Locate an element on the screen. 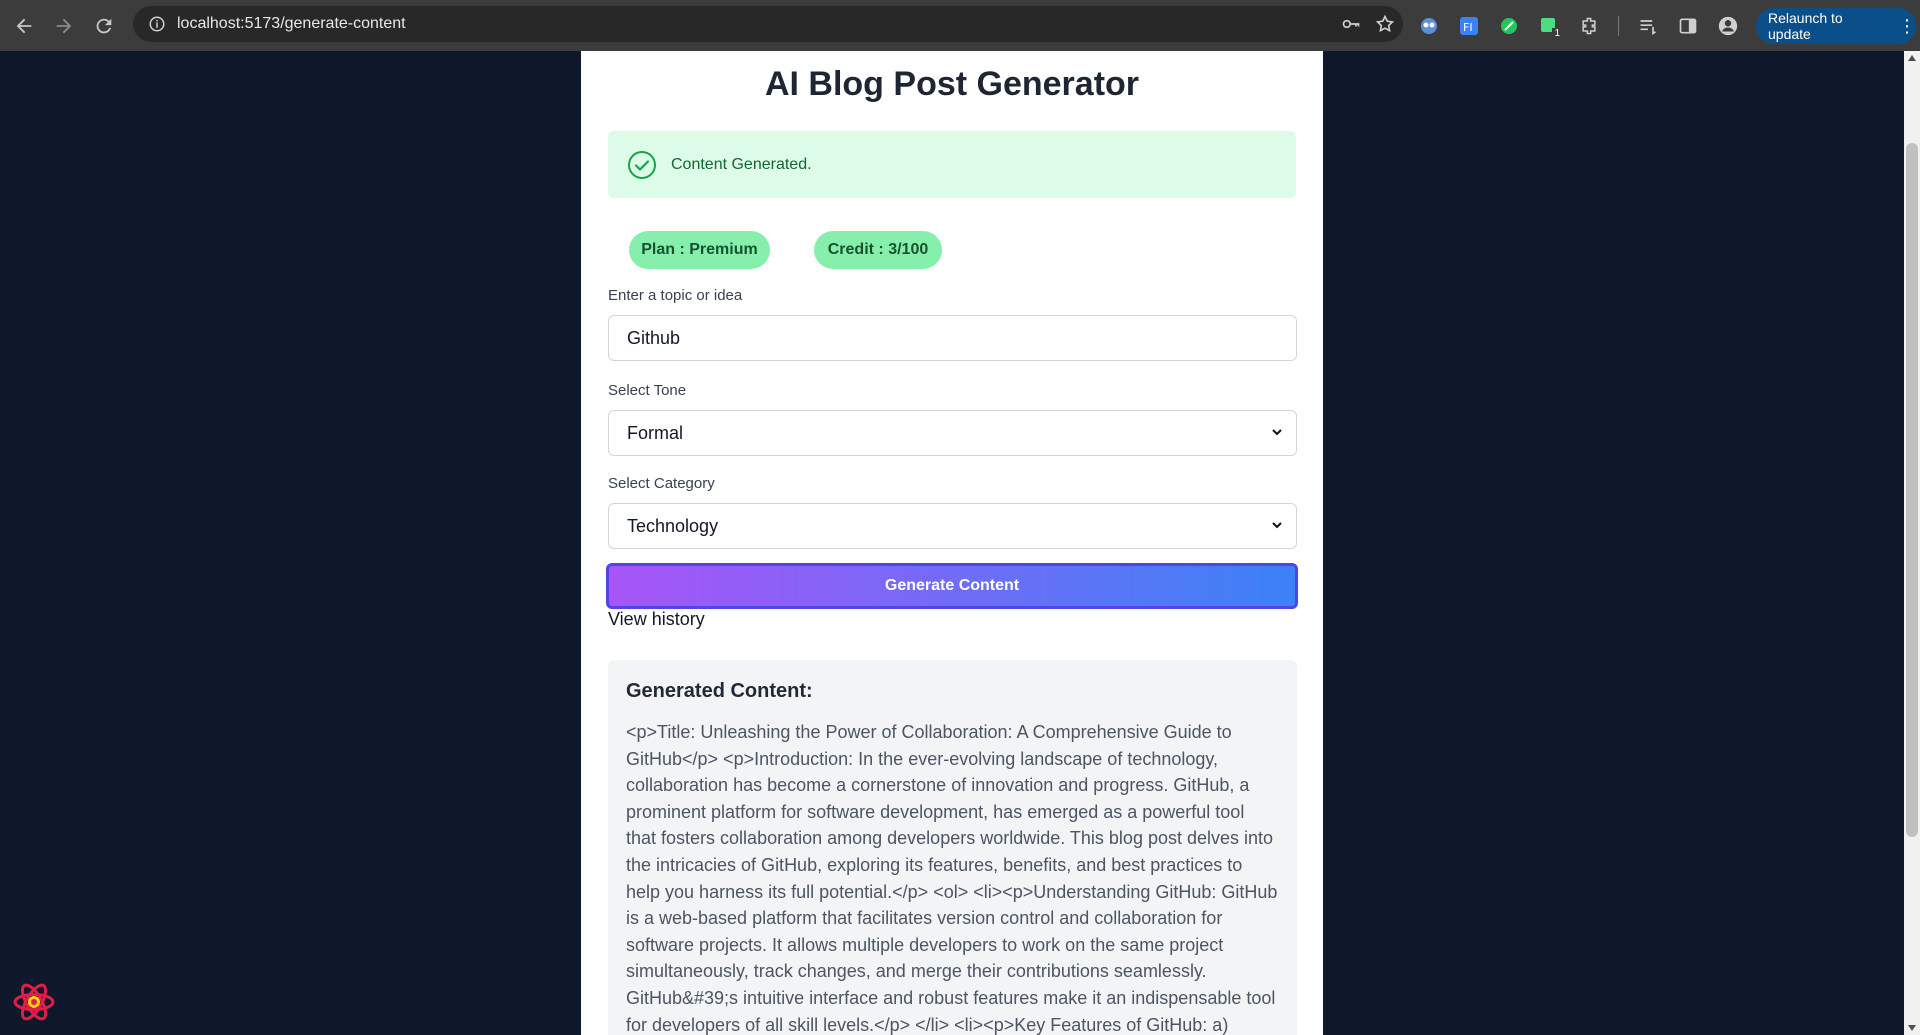  view-history-link: View history is located at coordinates (656, 619).